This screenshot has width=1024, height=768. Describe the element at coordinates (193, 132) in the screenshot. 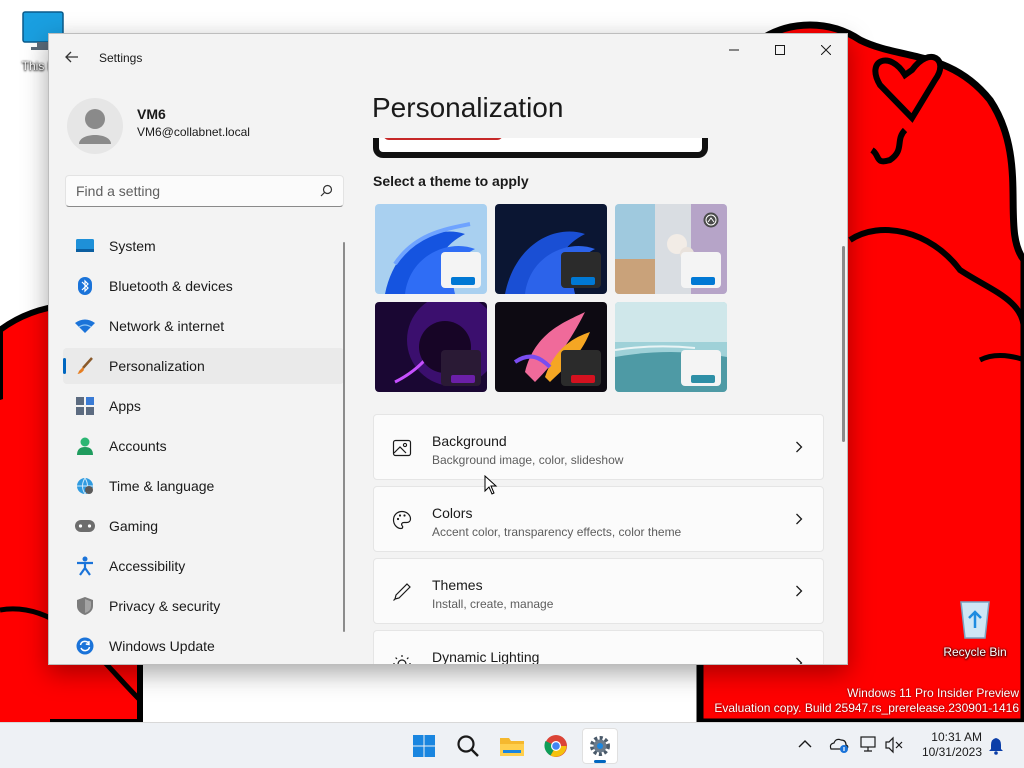

I see `profile-email: VM6@collabnet.local` at that location.